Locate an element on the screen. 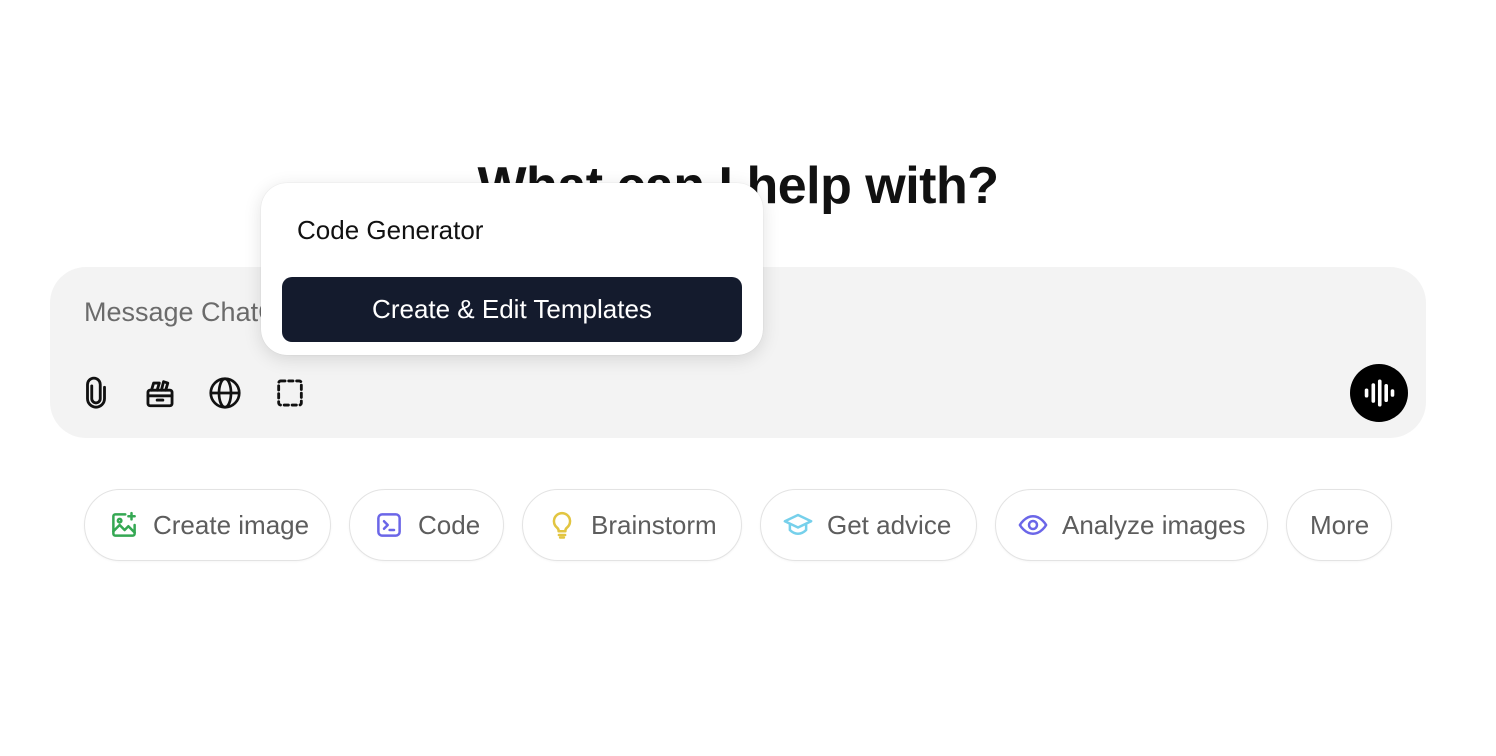 This screenshot has width=1496, height=756. chip-label: More is located at coordinates (1340, 524).